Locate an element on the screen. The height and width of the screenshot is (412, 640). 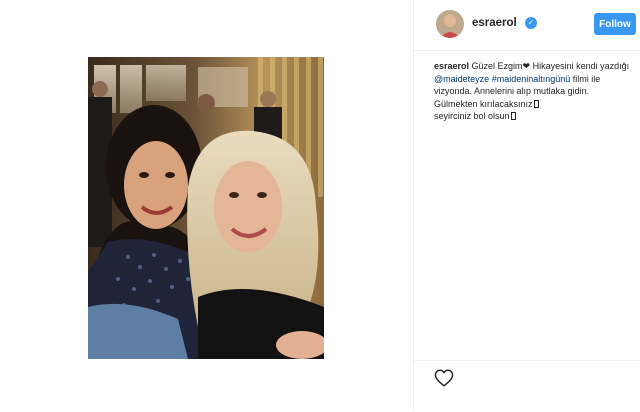
header-username: esraerol is located at coordinates (494, 23).